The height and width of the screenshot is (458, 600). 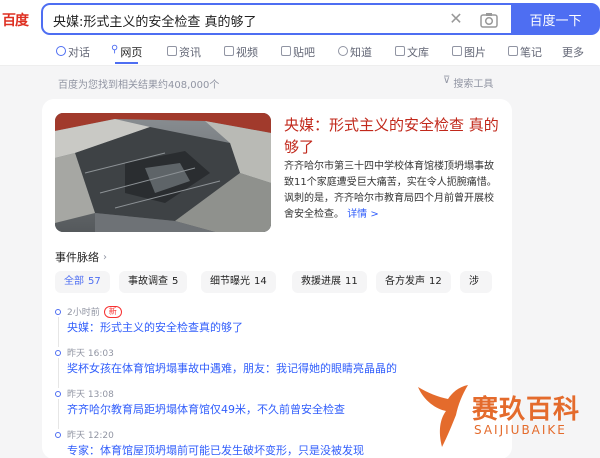 I want to click on tab-video: 视频, so click(x=241, y=55).